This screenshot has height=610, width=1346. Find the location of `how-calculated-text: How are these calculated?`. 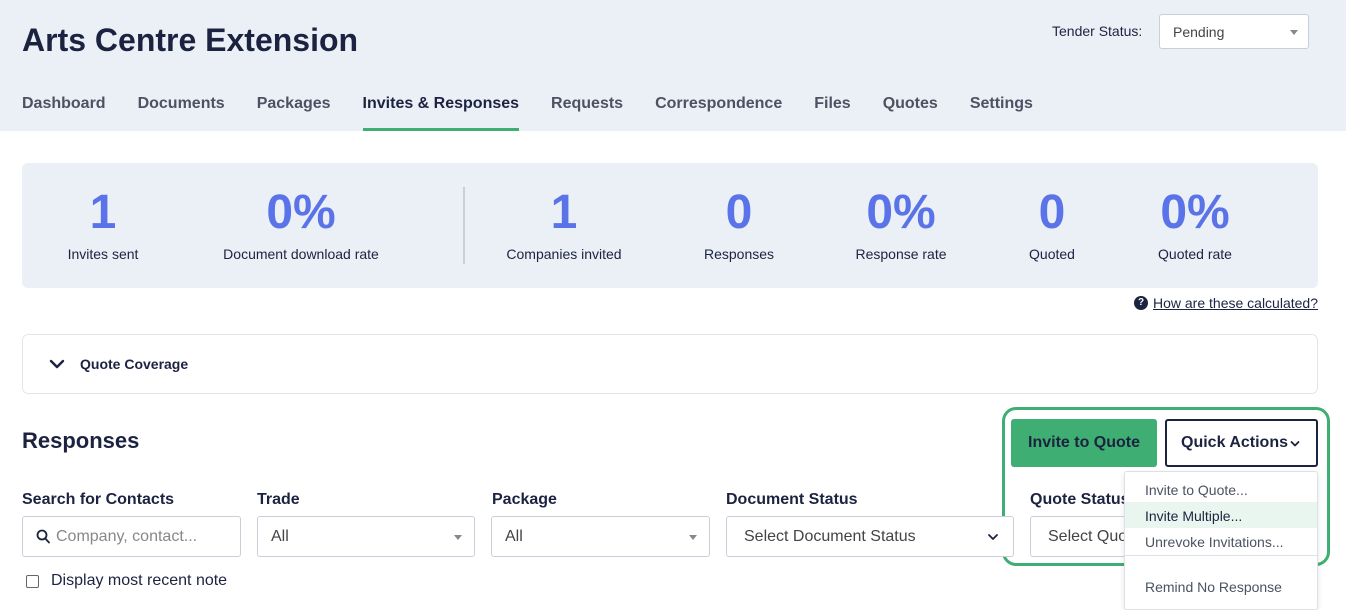

how-calculated-text: How are these calculated? is located at coordinates (1235, 303).